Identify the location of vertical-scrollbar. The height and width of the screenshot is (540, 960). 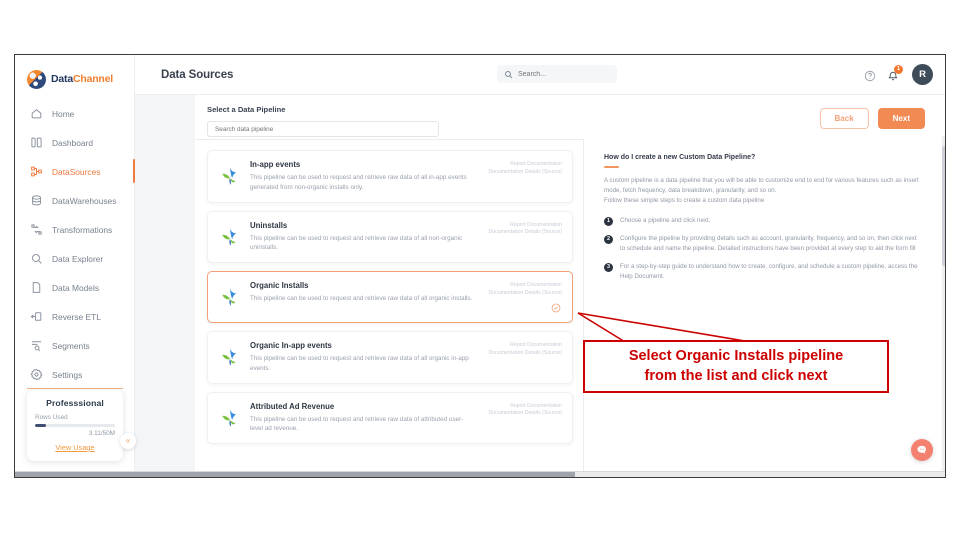
(943, 306).